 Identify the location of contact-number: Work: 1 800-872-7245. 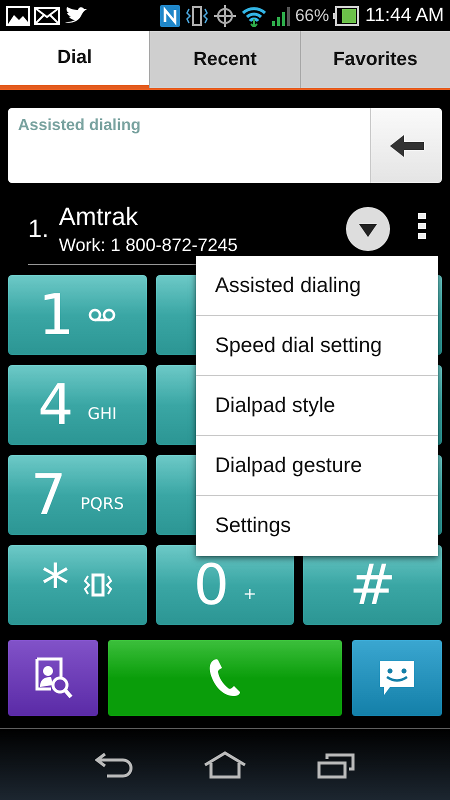
(148, 245).